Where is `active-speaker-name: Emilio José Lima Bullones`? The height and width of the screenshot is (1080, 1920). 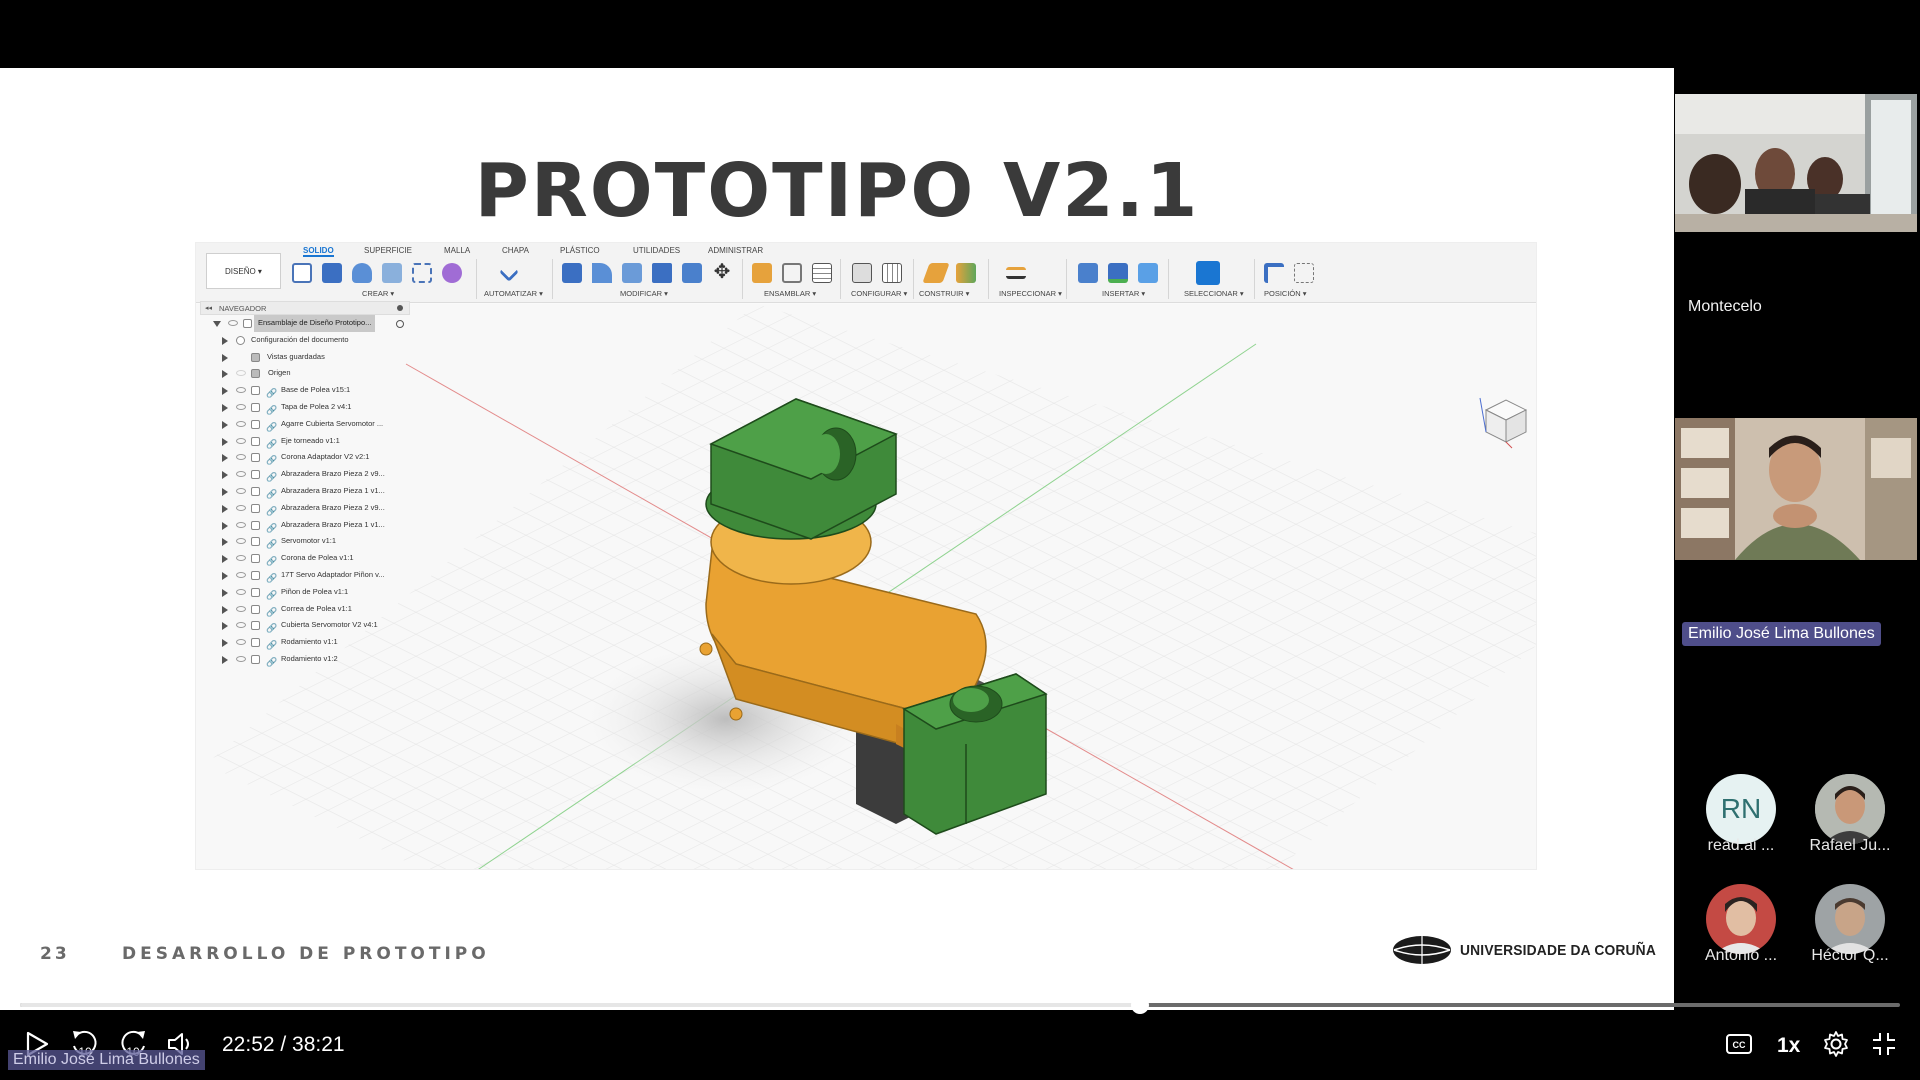 active-speaker-name: Emilio José Lima Bullones is located at coordinates (1781, 634).